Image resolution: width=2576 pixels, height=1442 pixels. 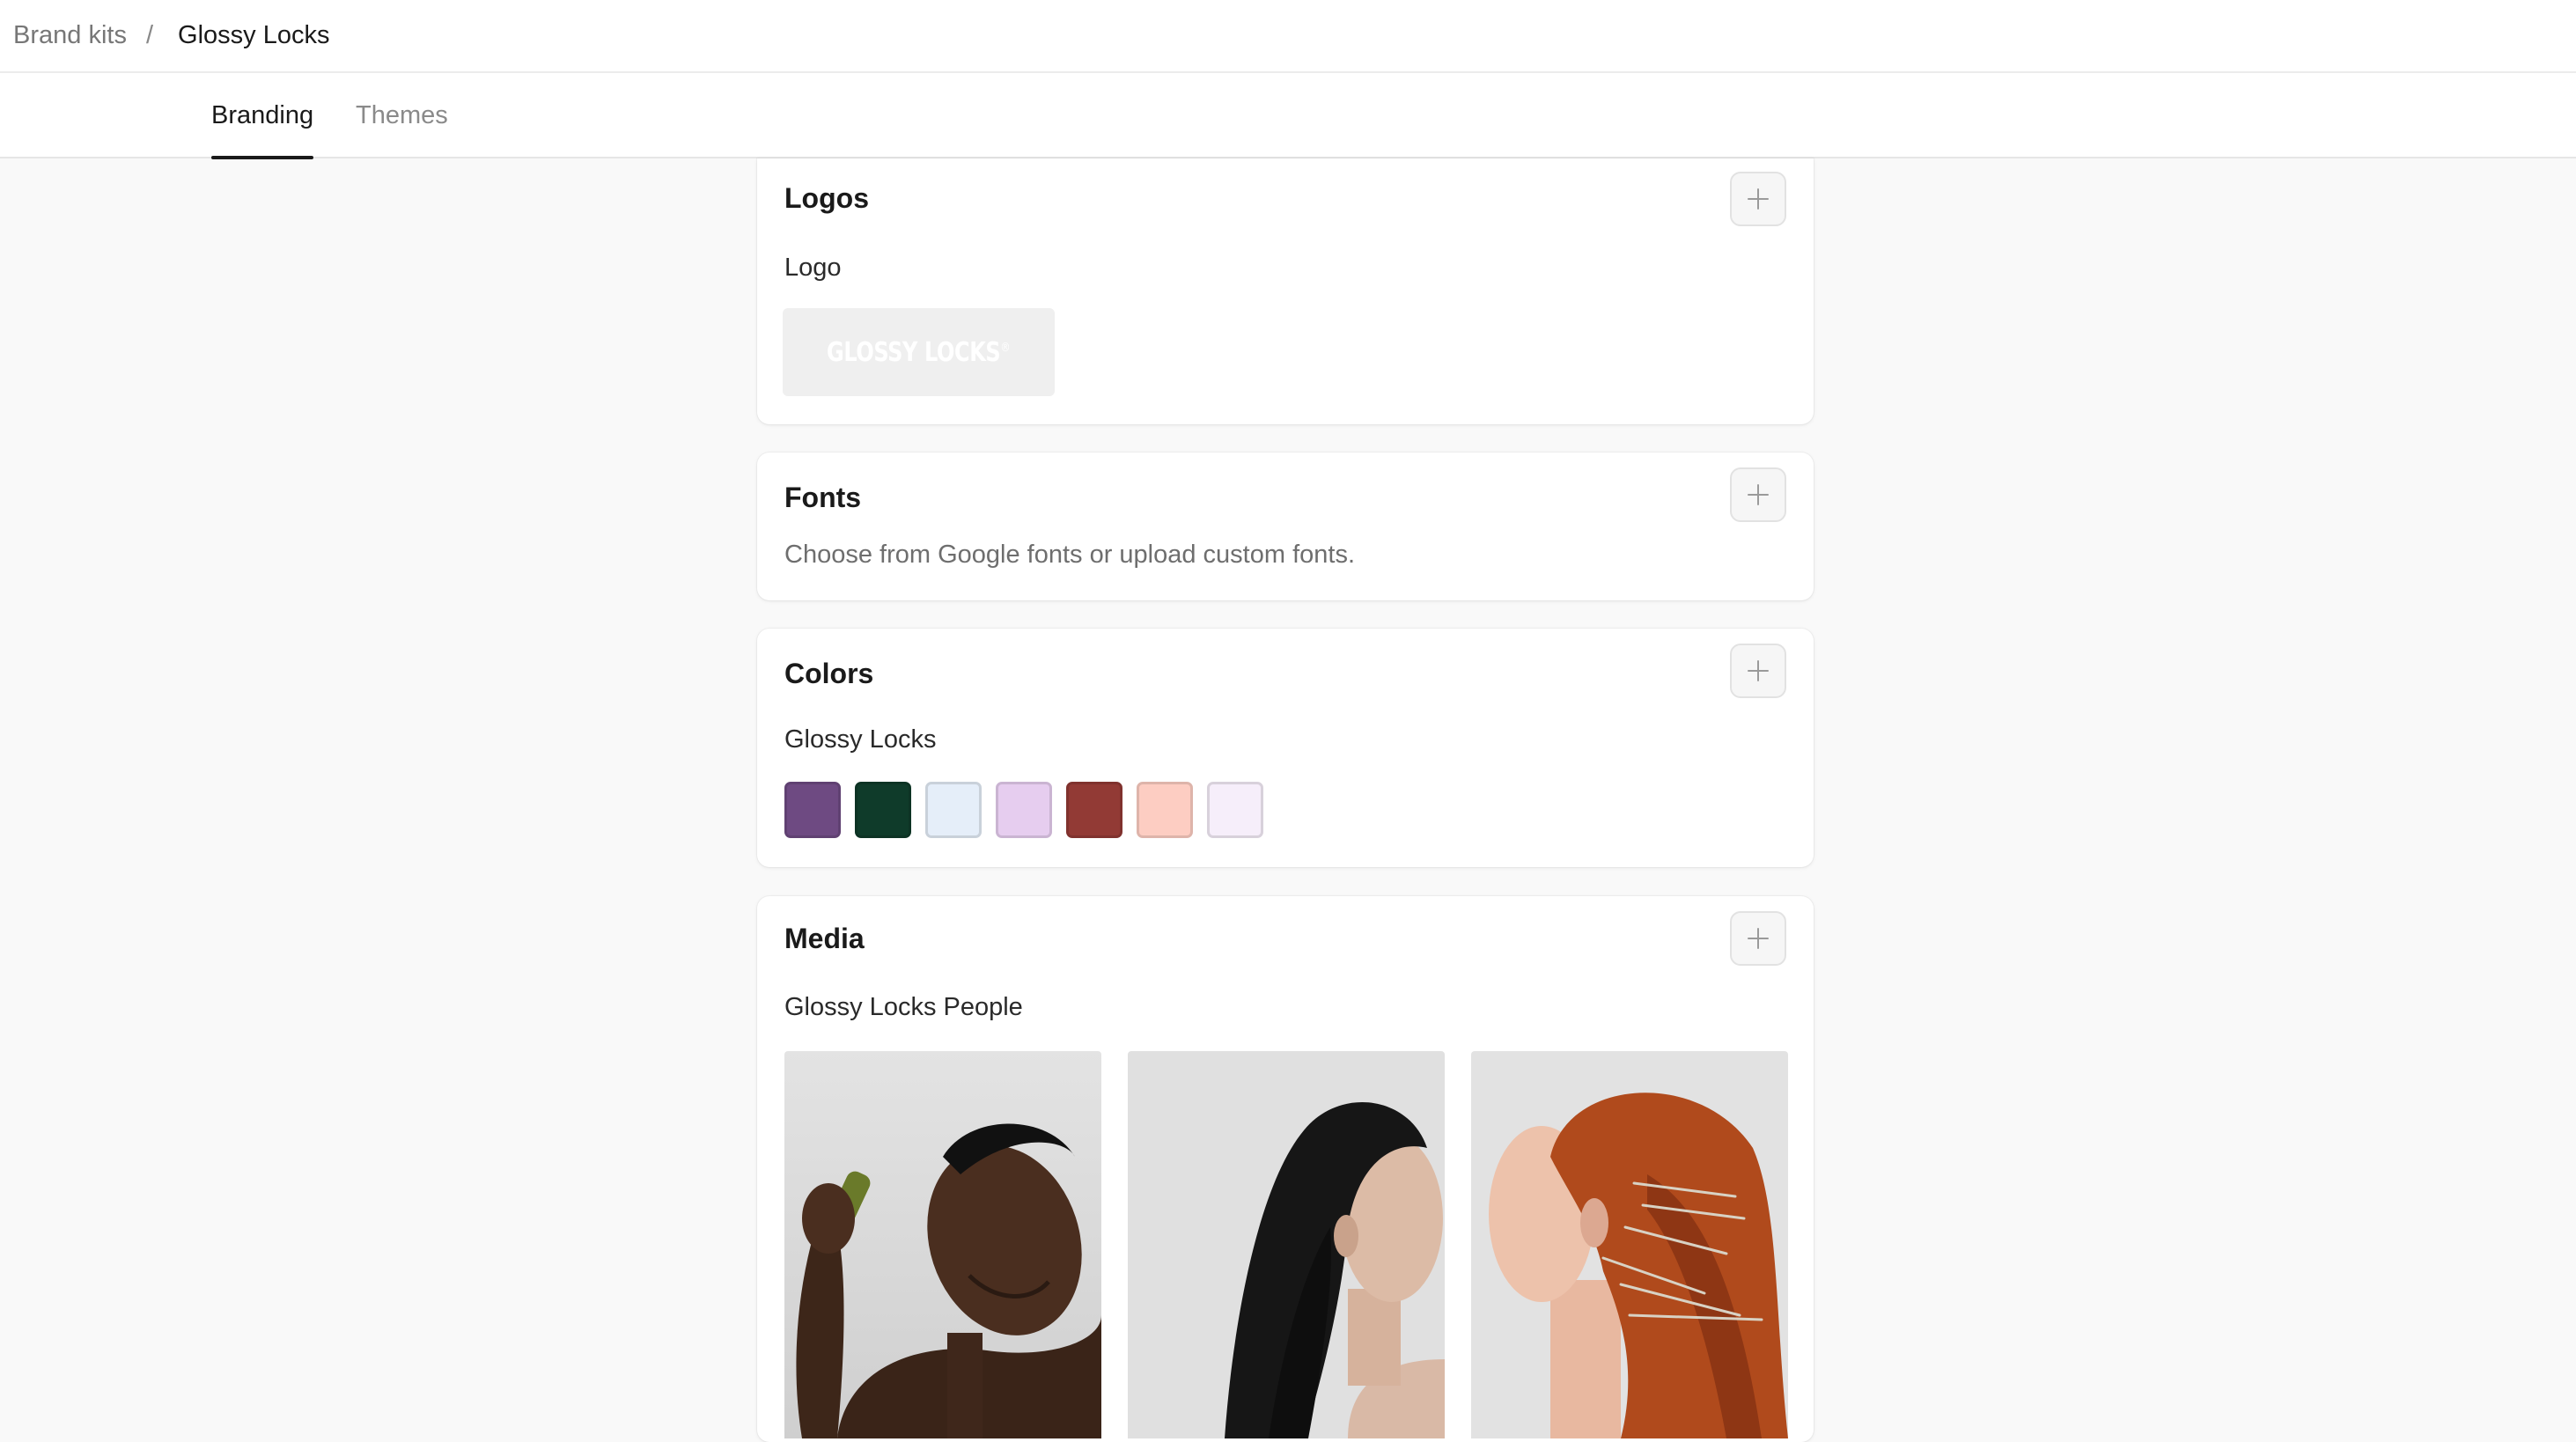 I want to click on logo-thumbnail: GLOSSY LOCKS®, so click(x=919, y=352).